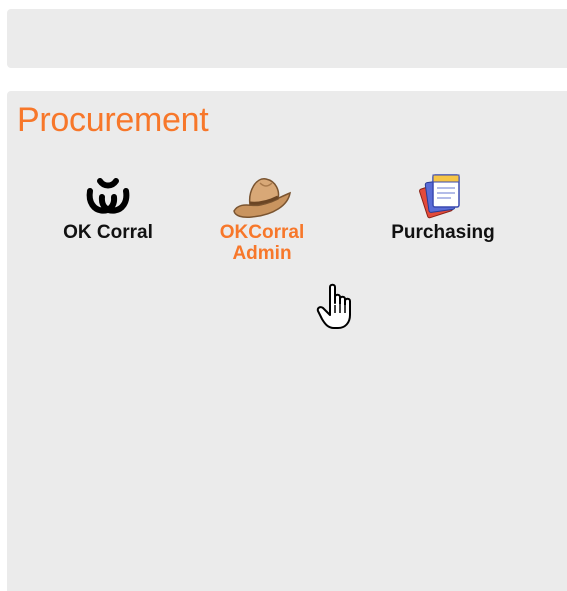  What do you see at coordinates (262, 243) in the screenshot?
I see `app-label: OKCorral Admin` at bounding box center [262, 243].